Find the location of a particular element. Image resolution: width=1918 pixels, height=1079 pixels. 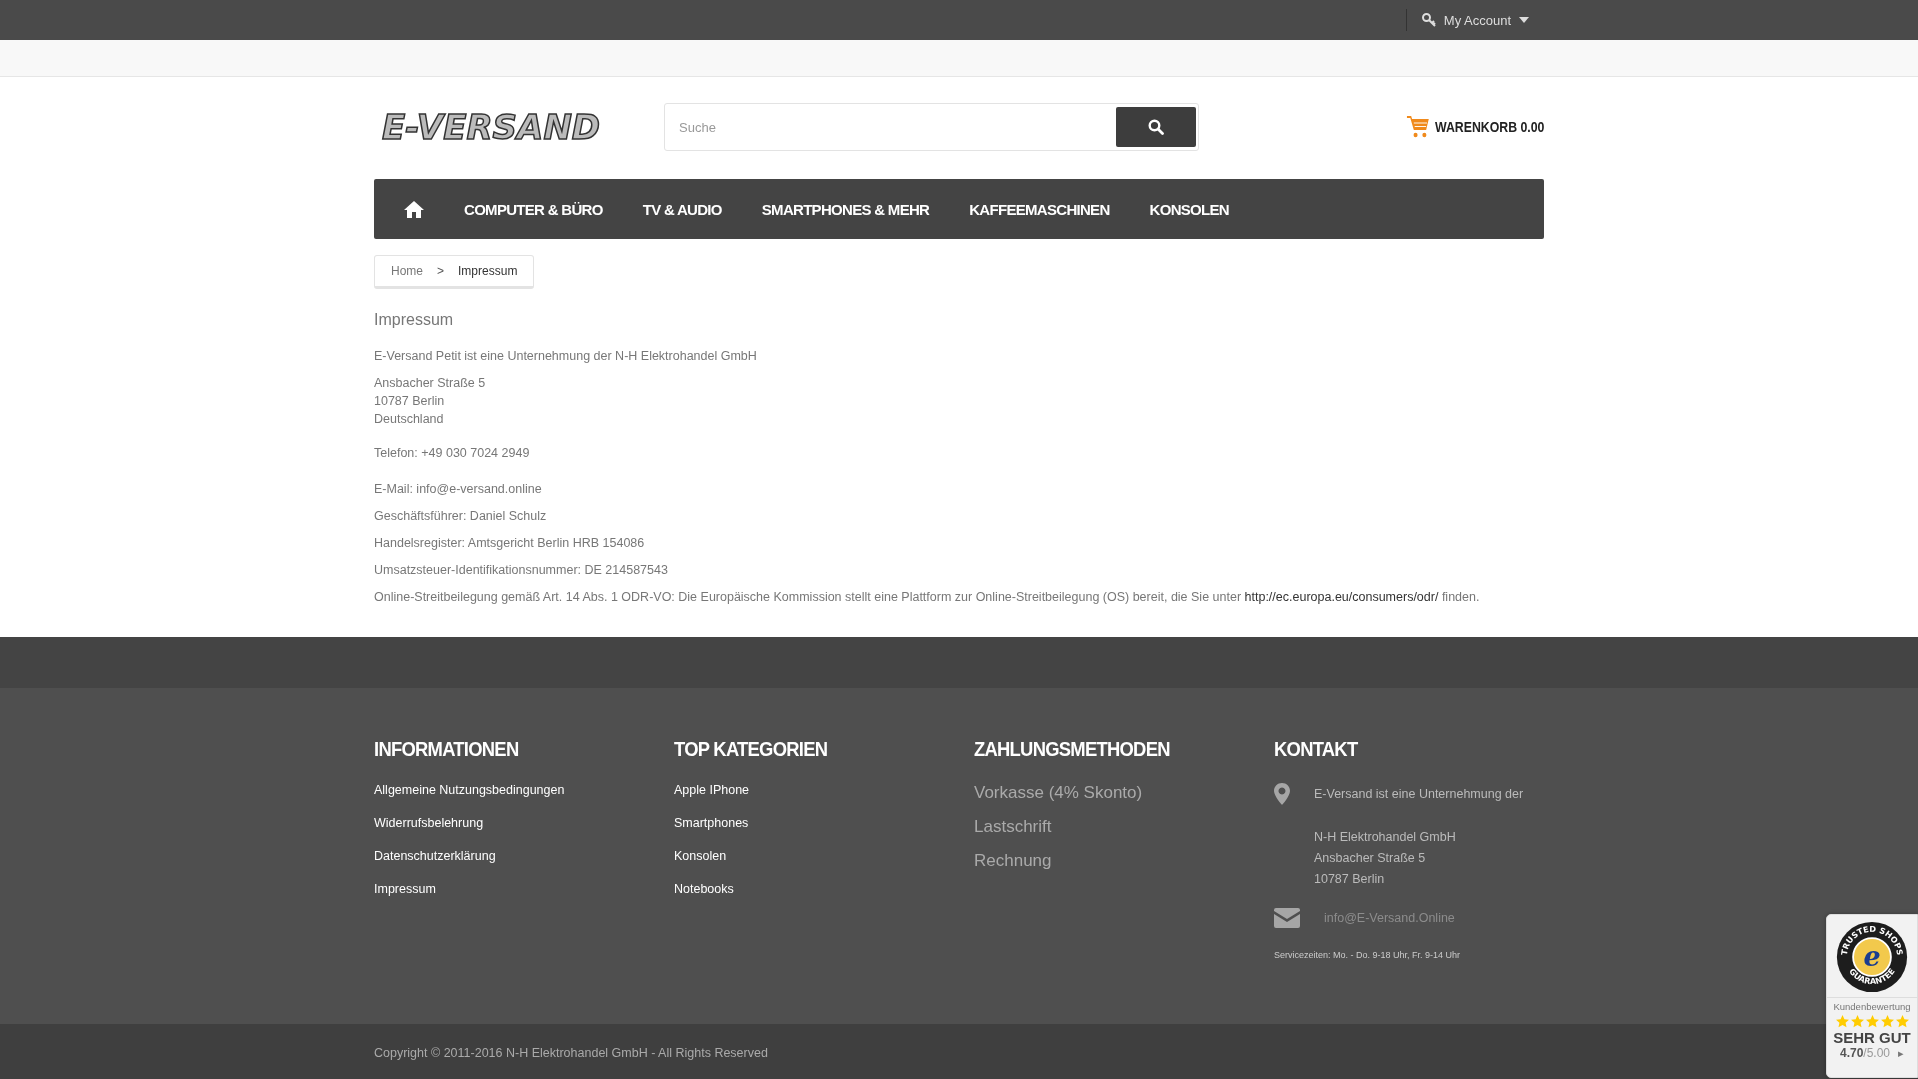

search-field: Suche is located at coordinates (890, 127).